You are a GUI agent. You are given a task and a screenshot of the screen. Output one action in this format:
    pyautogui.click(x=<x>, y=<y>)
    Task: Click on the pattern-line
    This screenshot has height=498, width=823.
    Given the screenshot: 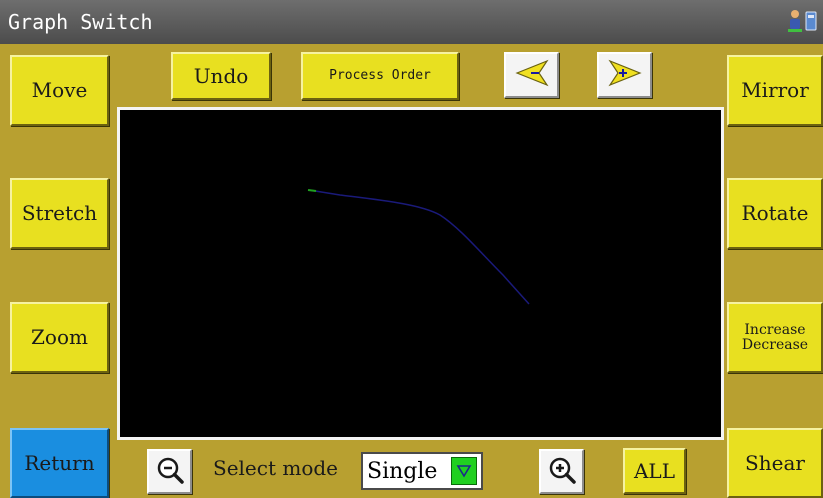 What is the action you would take?
    pyautogui.click(x=419, y=247)
    